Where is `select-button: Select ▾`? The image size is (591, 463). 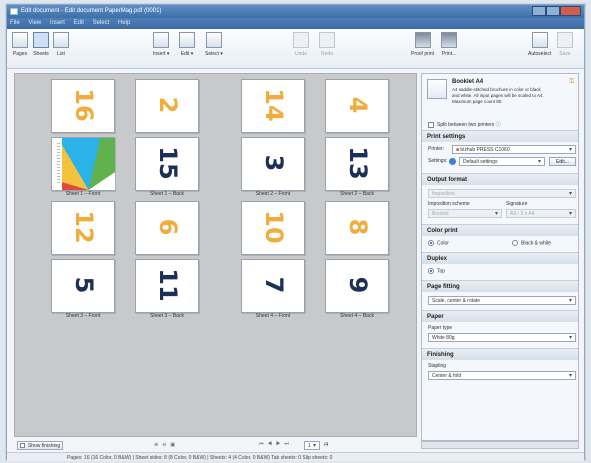
select-button: Select ▾ is located at coordinates (214, 44).